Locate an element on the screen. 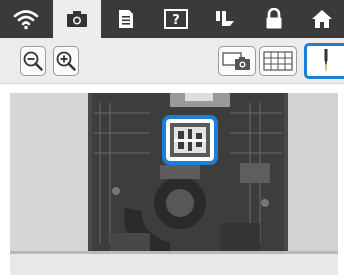  tab-help: ? is located at coordinates (176, 19).